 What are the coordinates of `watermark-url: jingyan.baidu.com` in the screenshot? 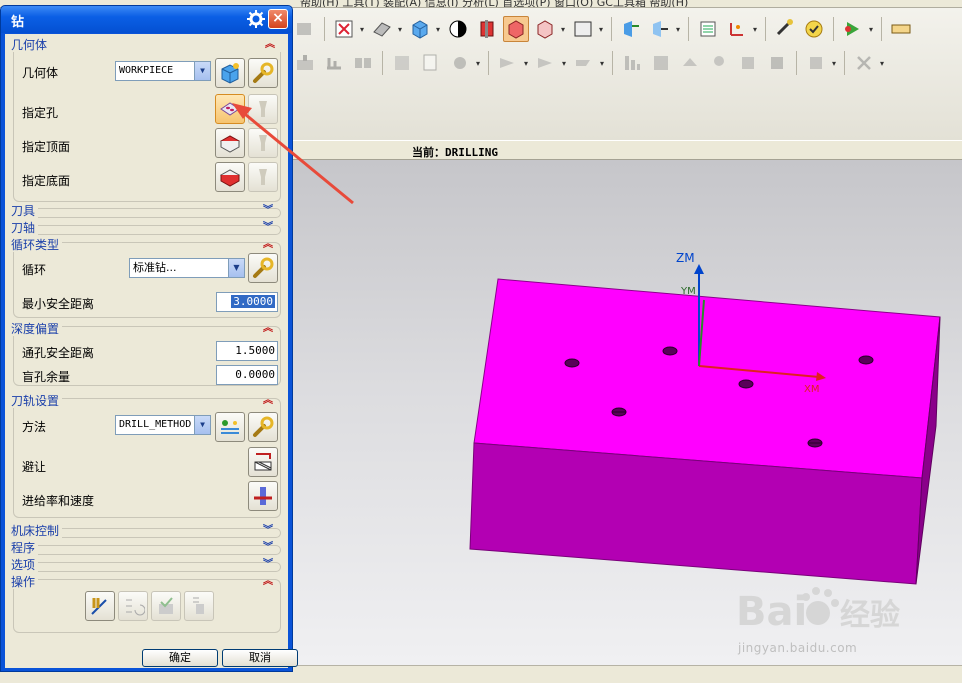 It's located at (798, 648).